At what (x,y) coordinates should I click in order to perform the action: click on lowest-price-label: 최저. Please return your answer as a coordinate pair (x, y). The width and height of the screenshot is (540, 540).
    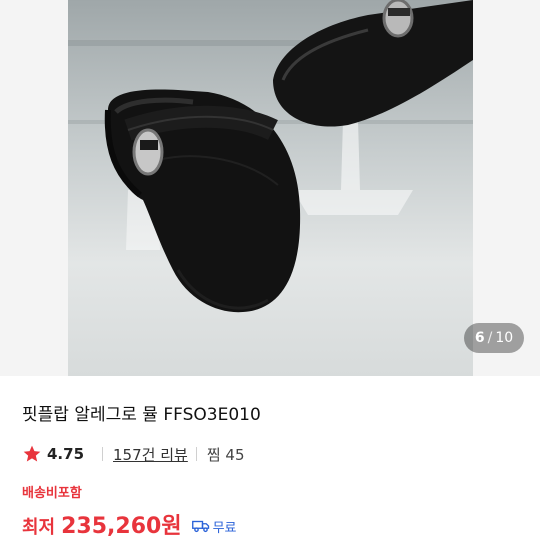
    Looking at the image, I should click on (39, 527).